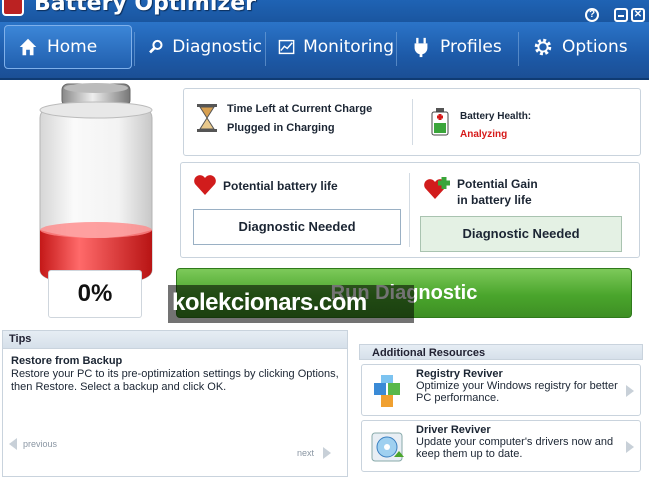  What do you see at coordinates (324, 11) in the screenshot?
I see `title-bar: Battery Optimizer ? ✕` at bounding box center [324, 11].